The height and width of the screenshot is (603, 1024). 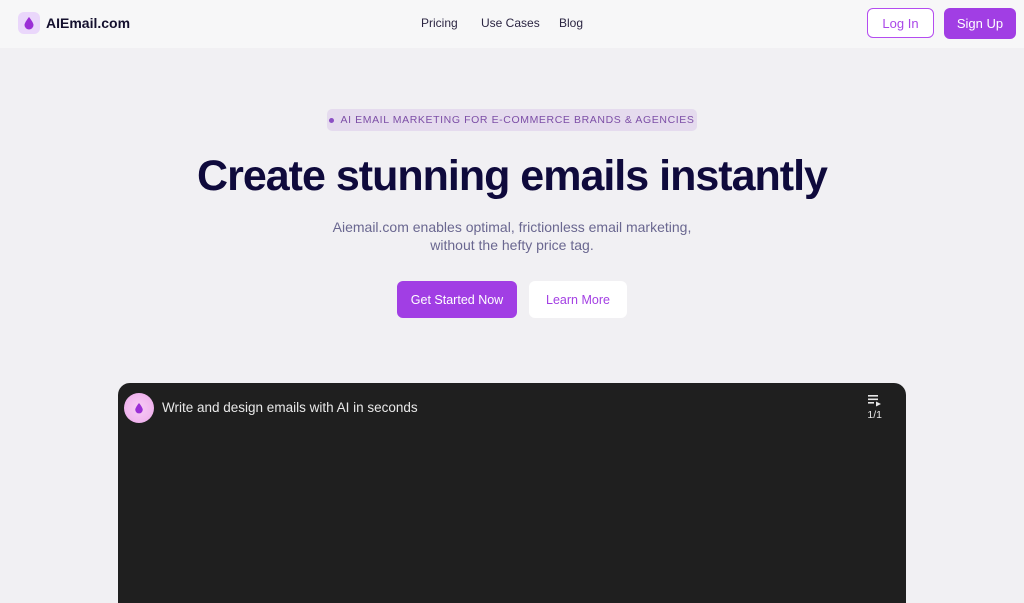 I want to click on bullet-dot-icon, so click(x=332, y=120).